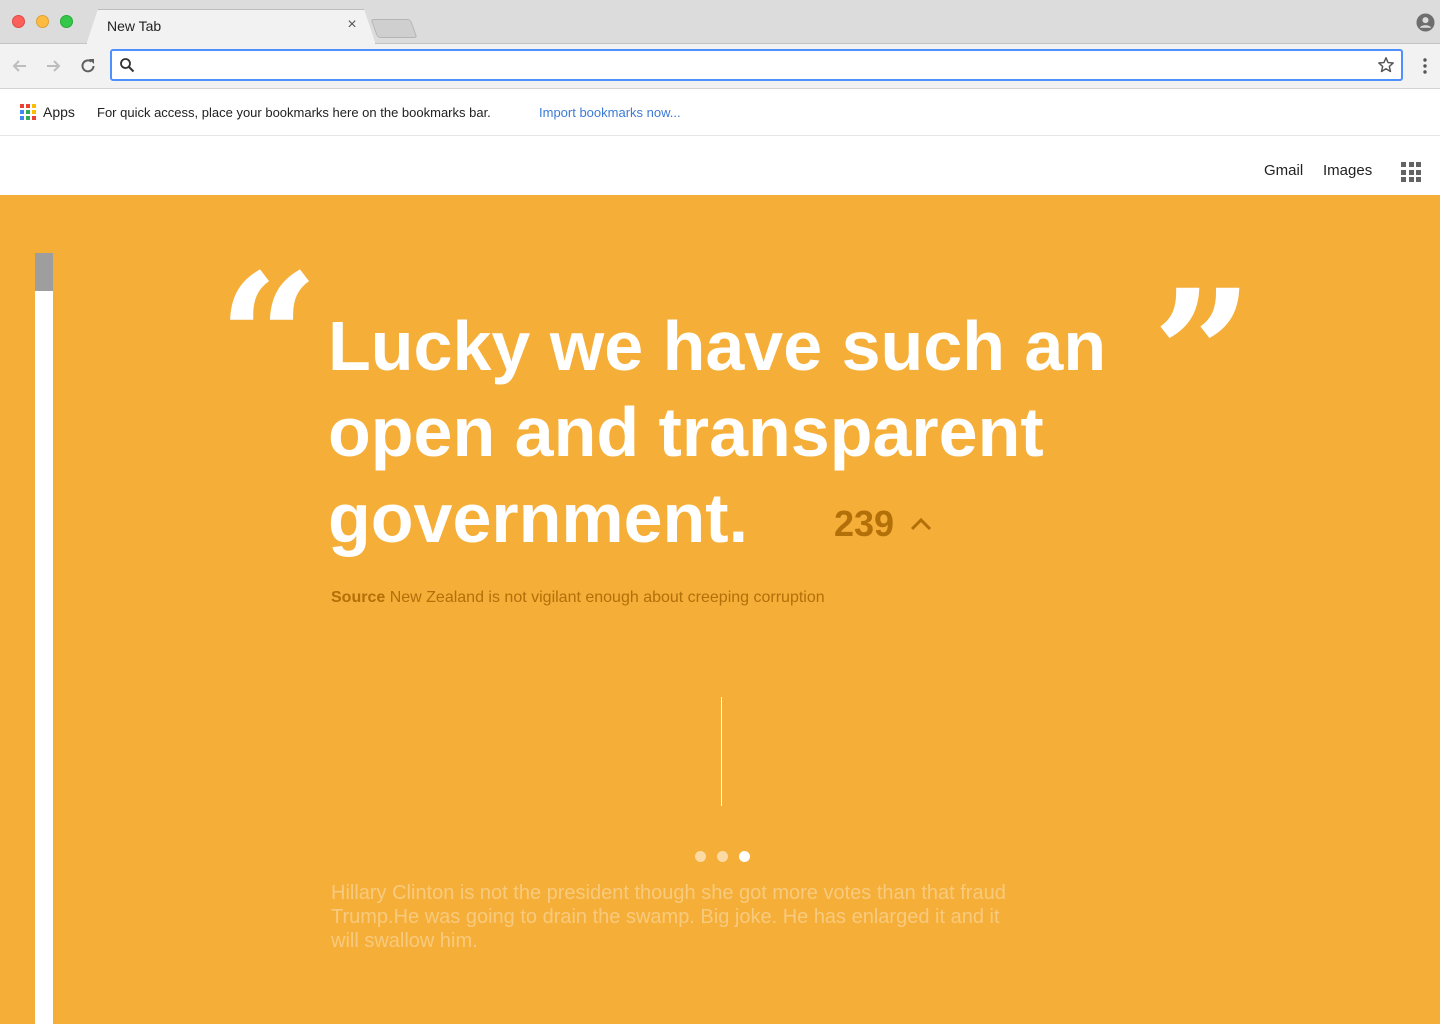  What do you see at coordinates (18, 21) in the screenshot?
I see `close-window-button` at bounding box center [18, 21].